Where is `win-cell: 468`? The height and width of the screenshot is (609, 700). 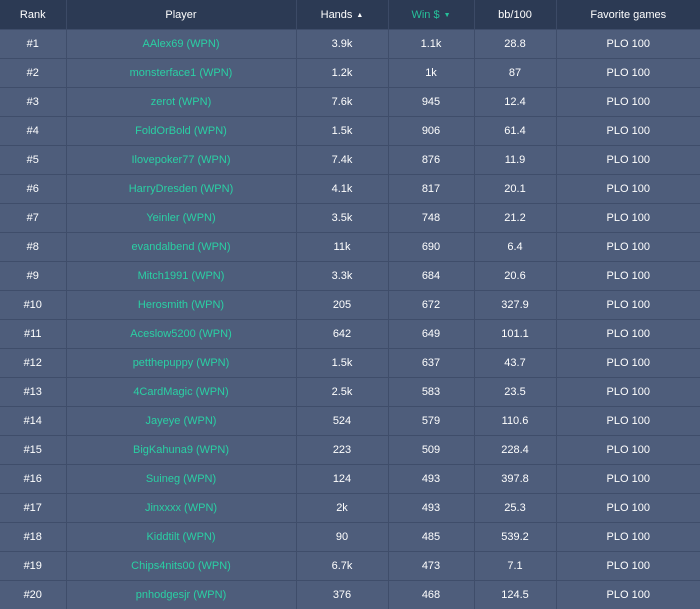 win-cell: 468 is located at coordinates (431, 594).